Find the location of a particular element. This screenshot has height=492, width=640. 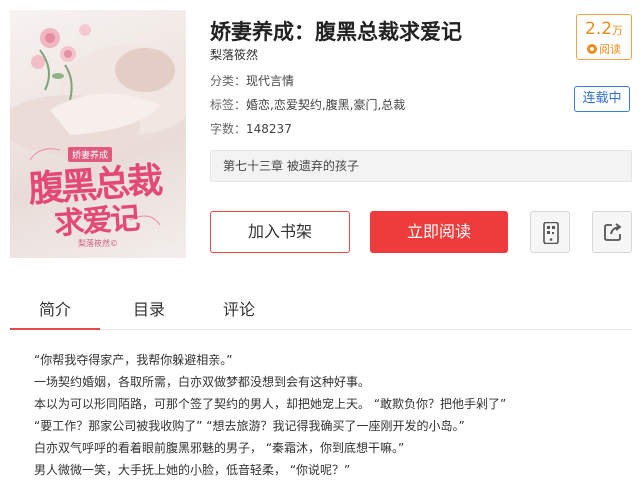

share-icon is located at coordinates (613, 232).